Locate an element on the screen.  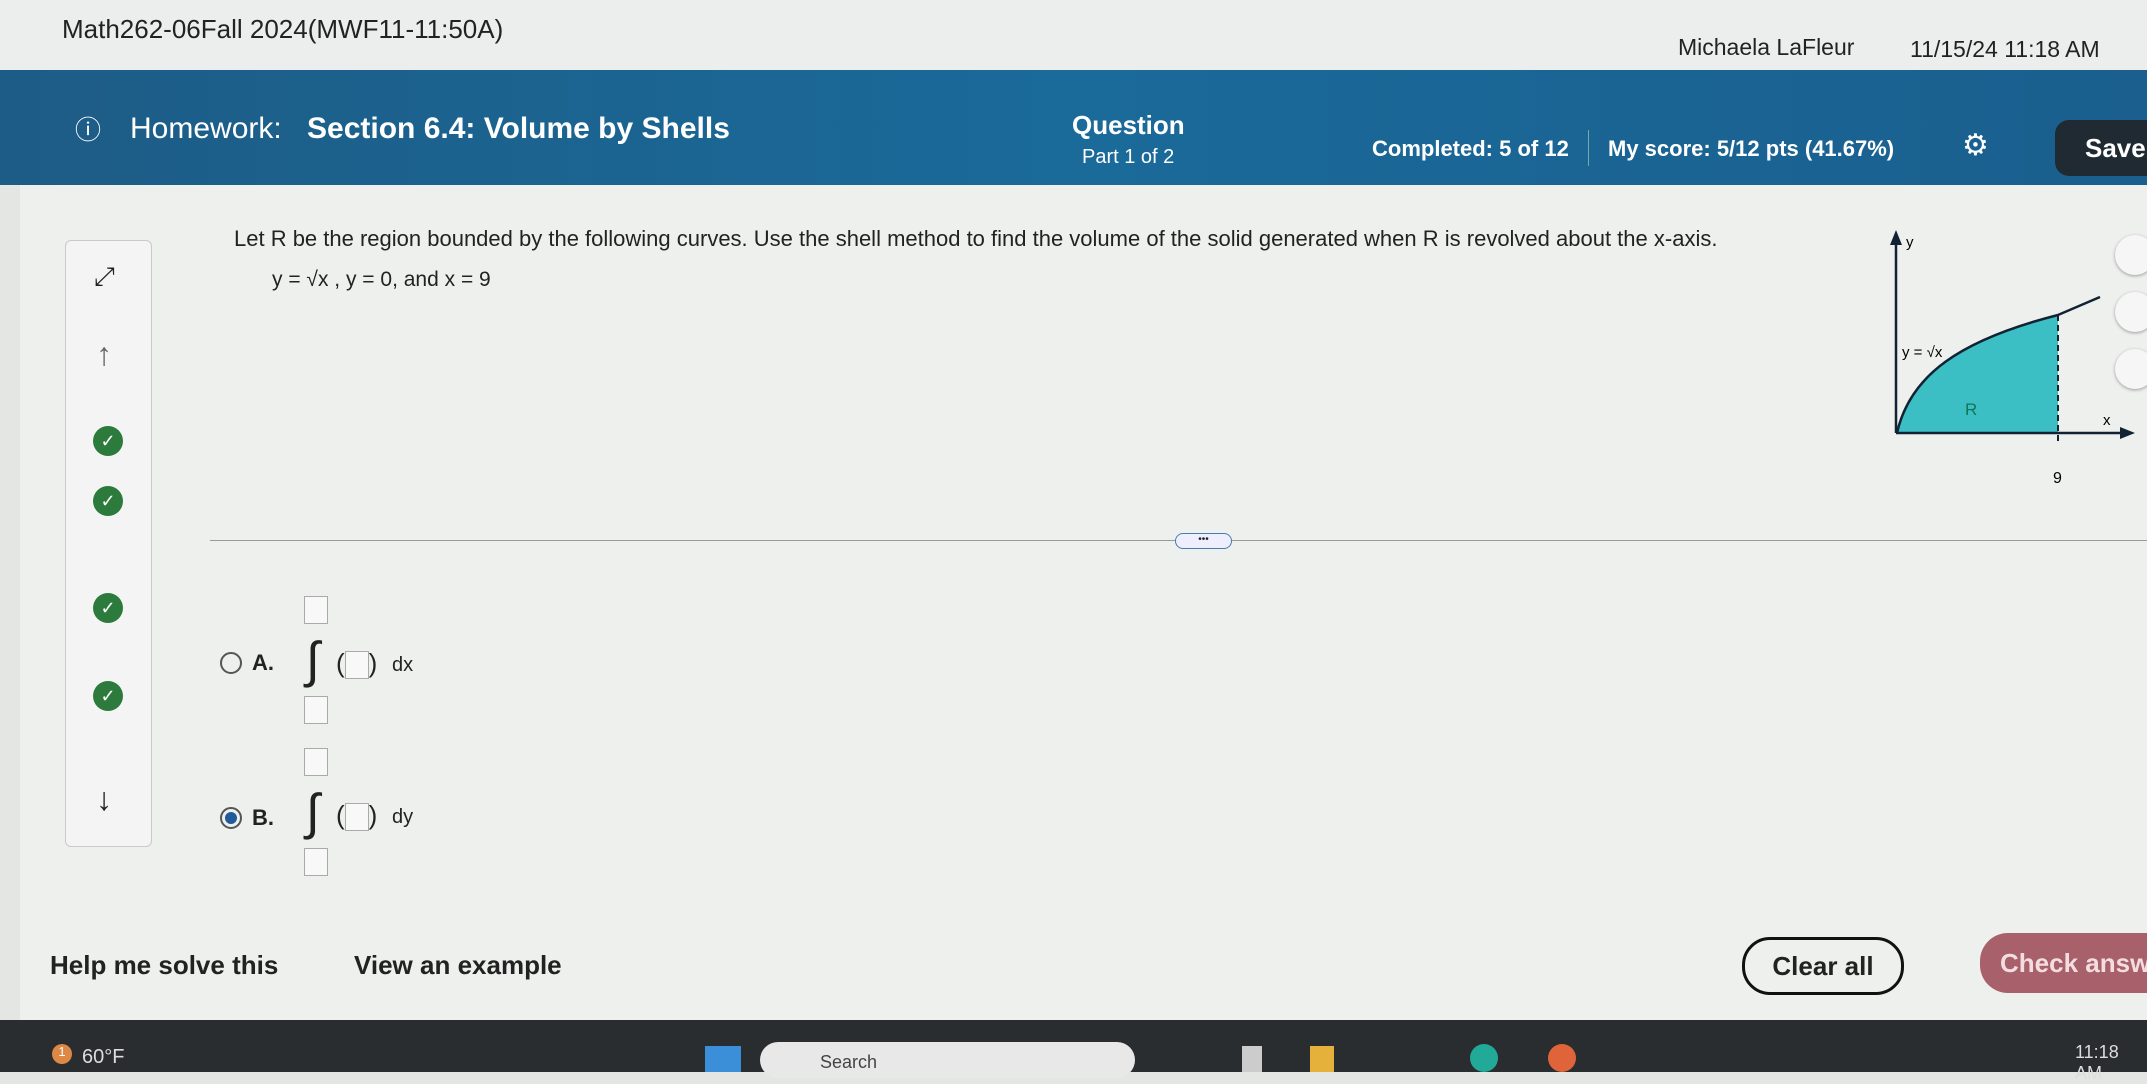
taskbar: 1 60°F Search 11:18 AM is located at coordinates (1073, 1051).